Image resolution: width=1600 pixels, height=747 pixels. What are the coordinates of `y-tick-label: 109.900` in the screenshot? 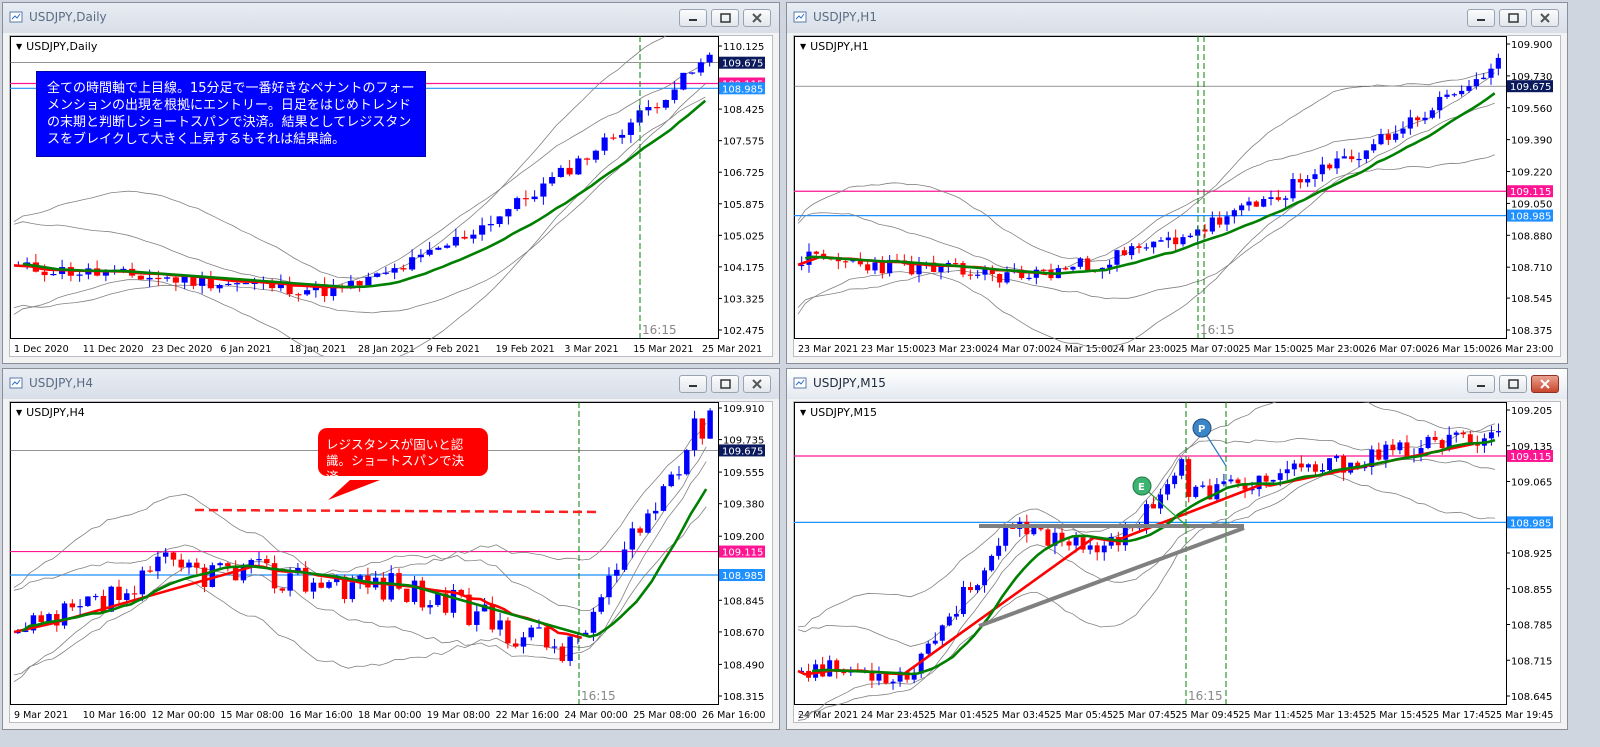 It's located at (1531, 45).